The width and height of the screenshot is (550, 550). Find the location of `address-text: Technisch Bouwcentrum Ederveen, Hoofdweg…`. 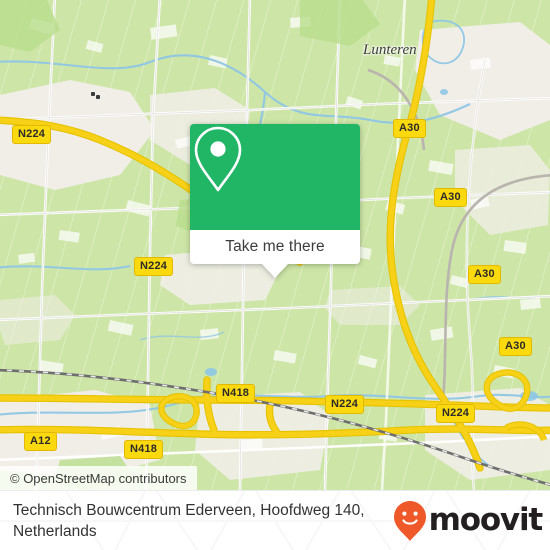

address-text: Technisch Bouwcentrum Ederveen, Hoofdweg… is located at coordinates (189, 520).